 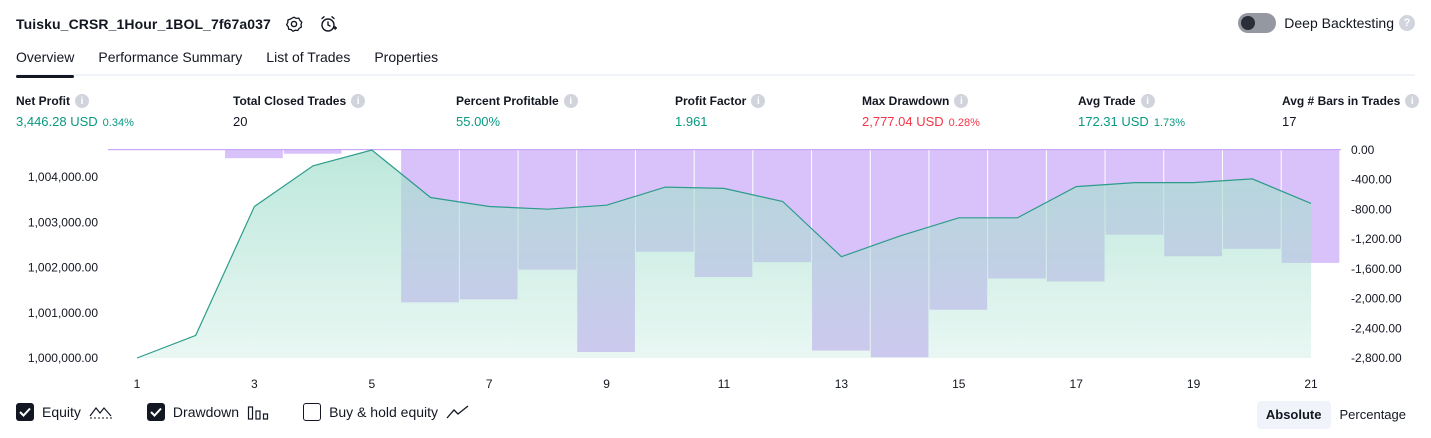 I want to click on y-right-tick-label: -400.00, so click(x=1371, y=180).